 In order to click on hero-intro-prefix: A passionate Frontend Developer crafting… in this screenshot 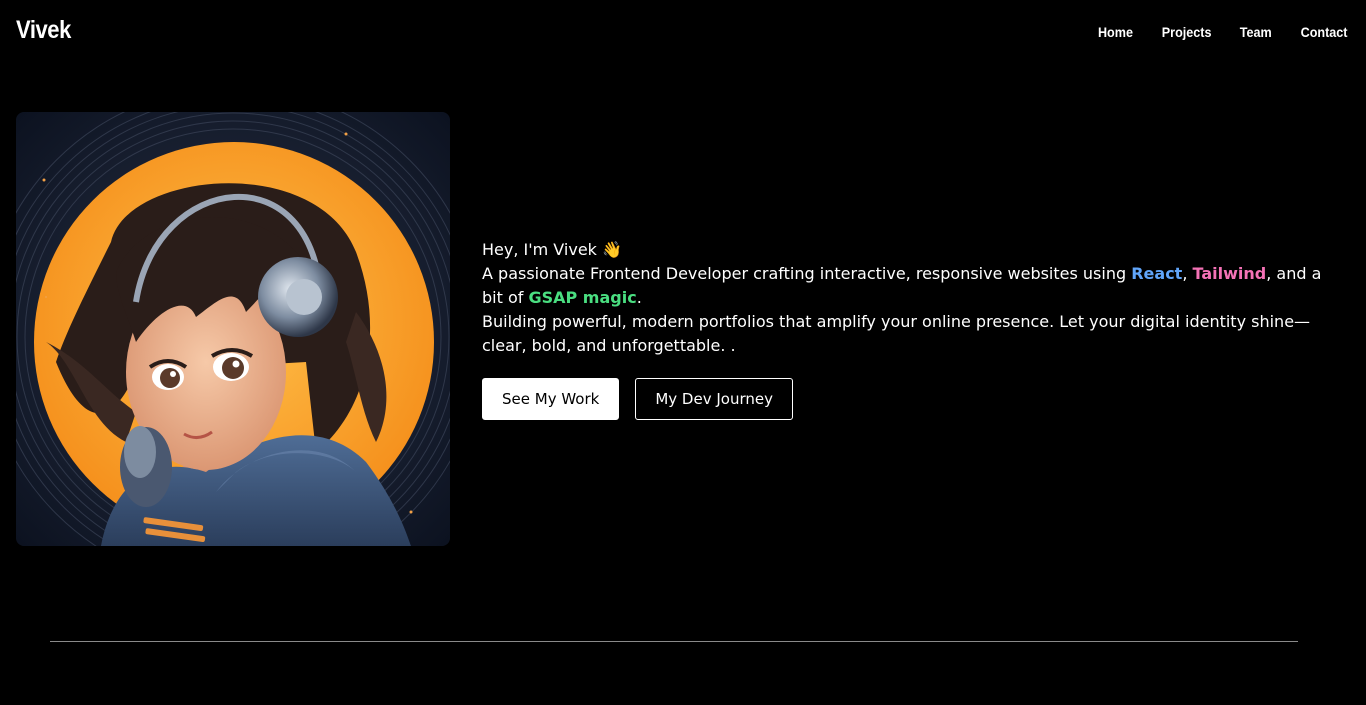, I will do `click(807, 273)`.